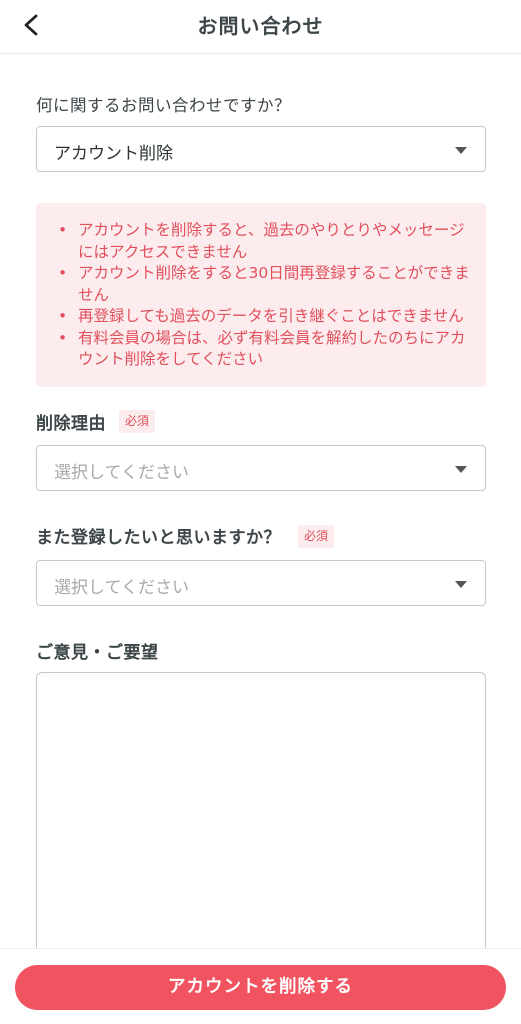  I want to click on reregister-select: 選択してください, so click(261, 583).